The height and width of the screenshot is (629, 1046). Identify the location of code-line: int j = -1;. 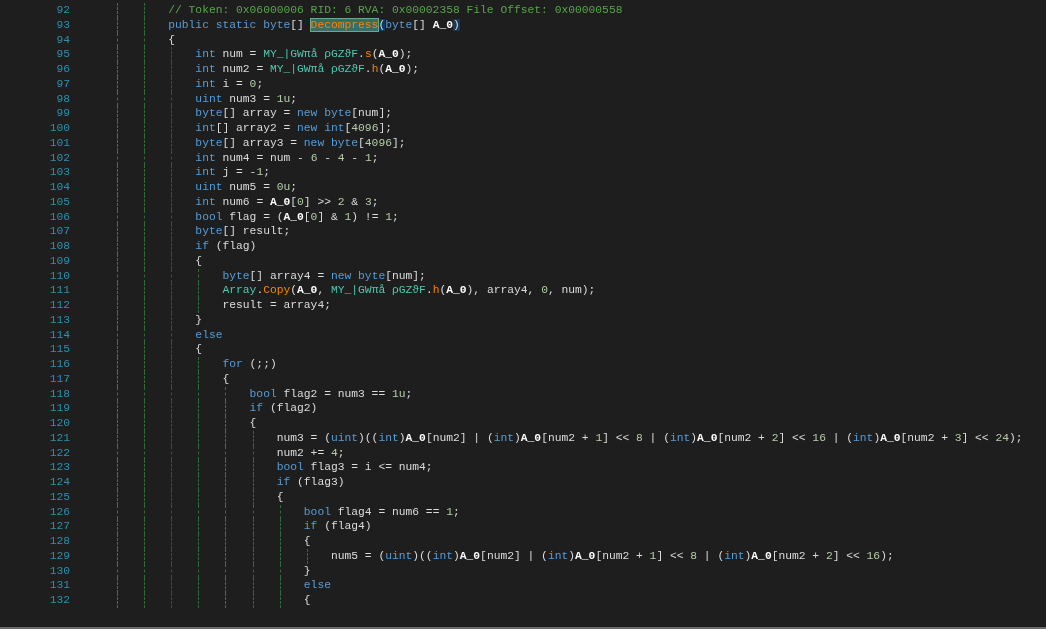
(232, 172).